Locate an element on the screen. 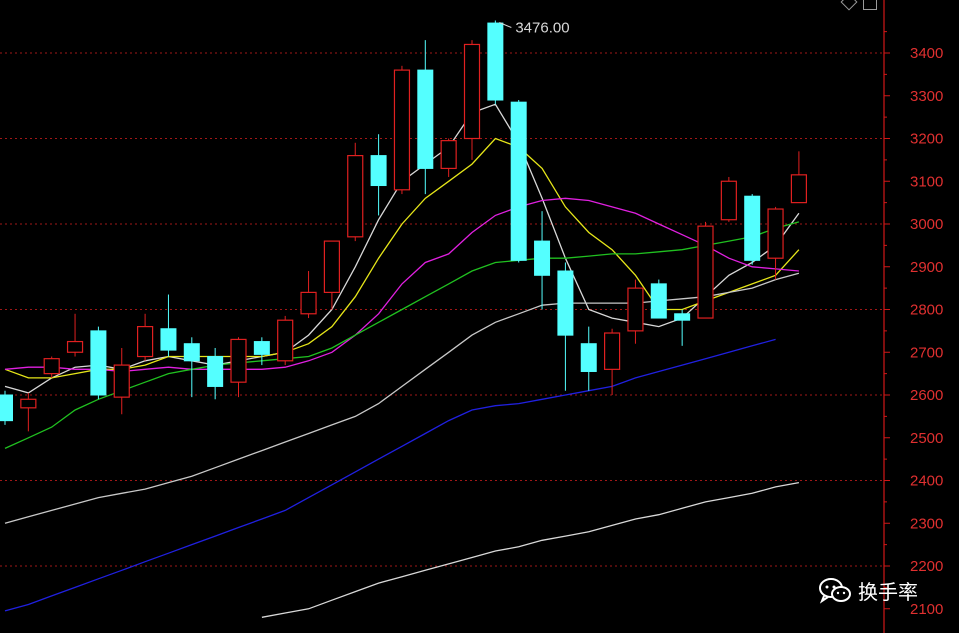  axis-tick-label: 3200 is located at coordinates (926, 139).